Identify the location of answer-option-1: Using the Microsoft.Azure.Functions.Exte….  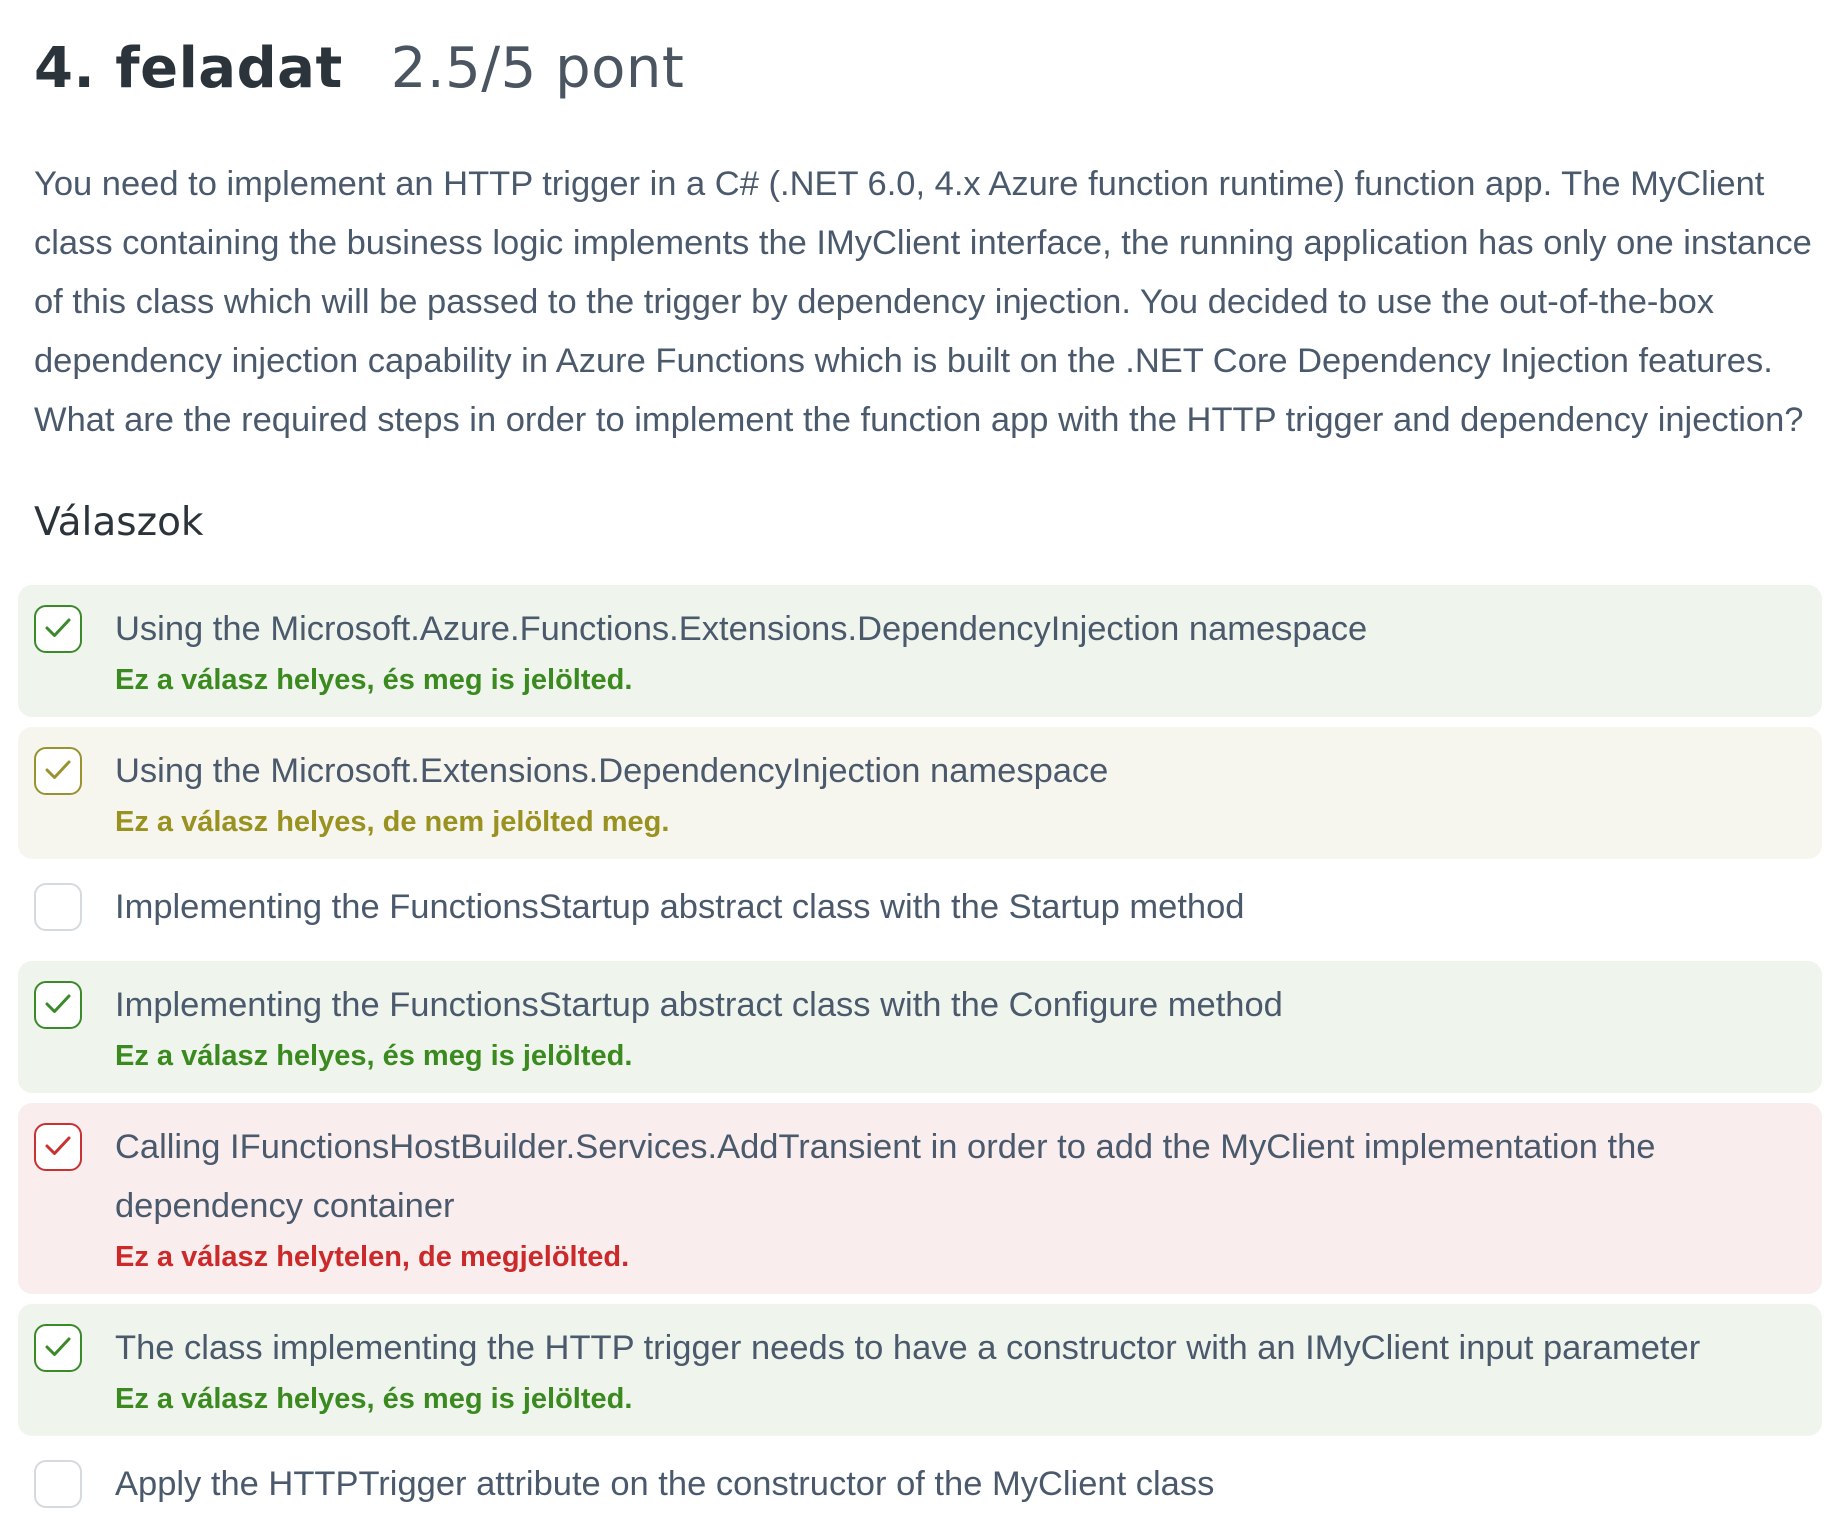
(920, 651).